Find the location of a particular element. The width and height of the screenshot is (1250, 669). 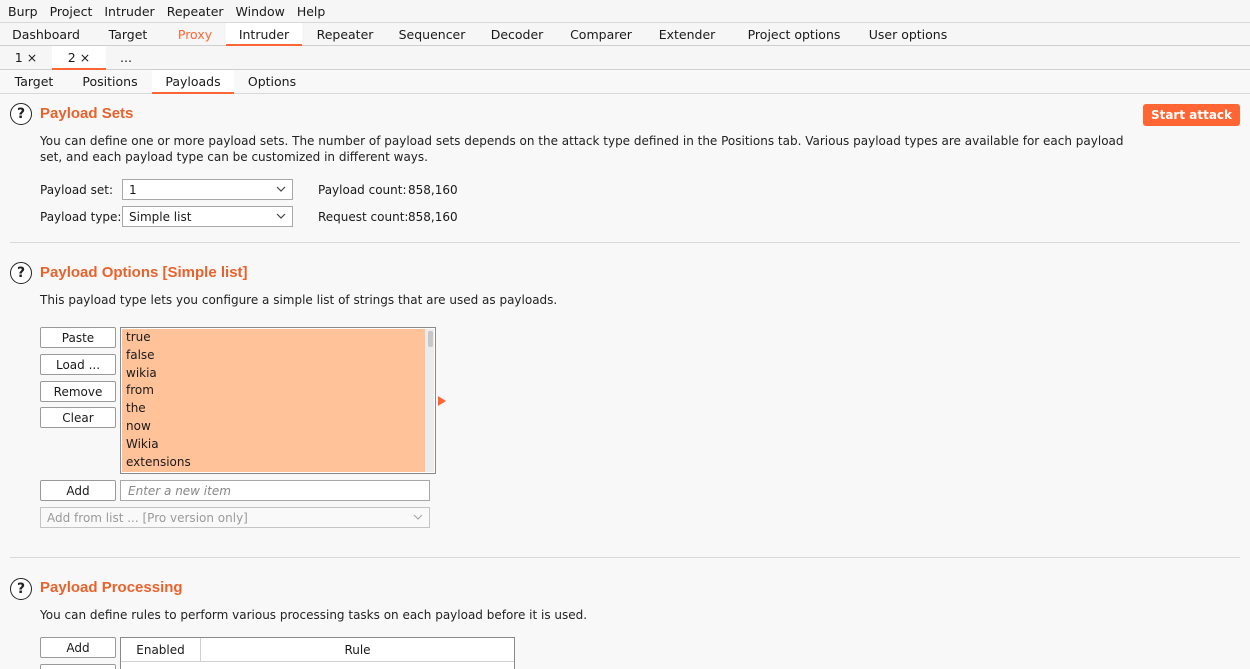

page-tab-payloads: Payloads is located at coordinates (193, 82).